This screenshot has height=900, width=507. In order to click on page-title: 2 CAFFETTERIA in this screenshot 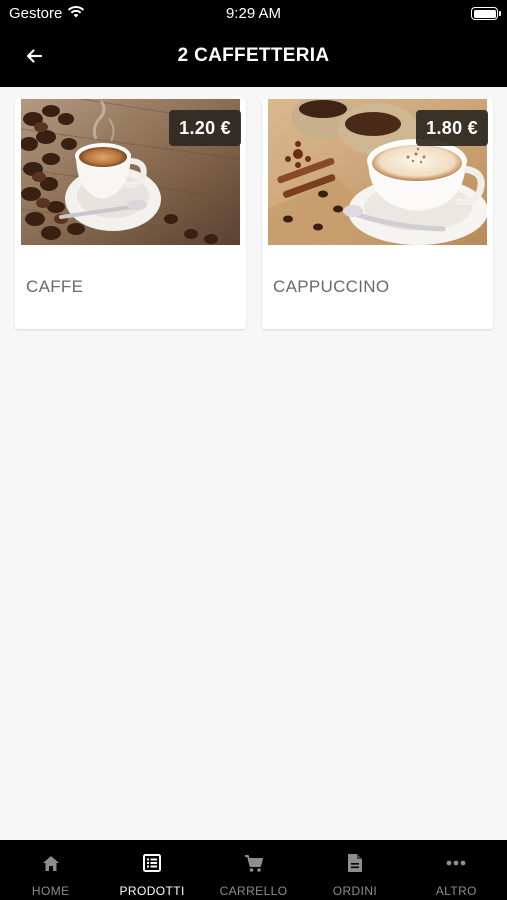, I will do `click(253, 55)`.